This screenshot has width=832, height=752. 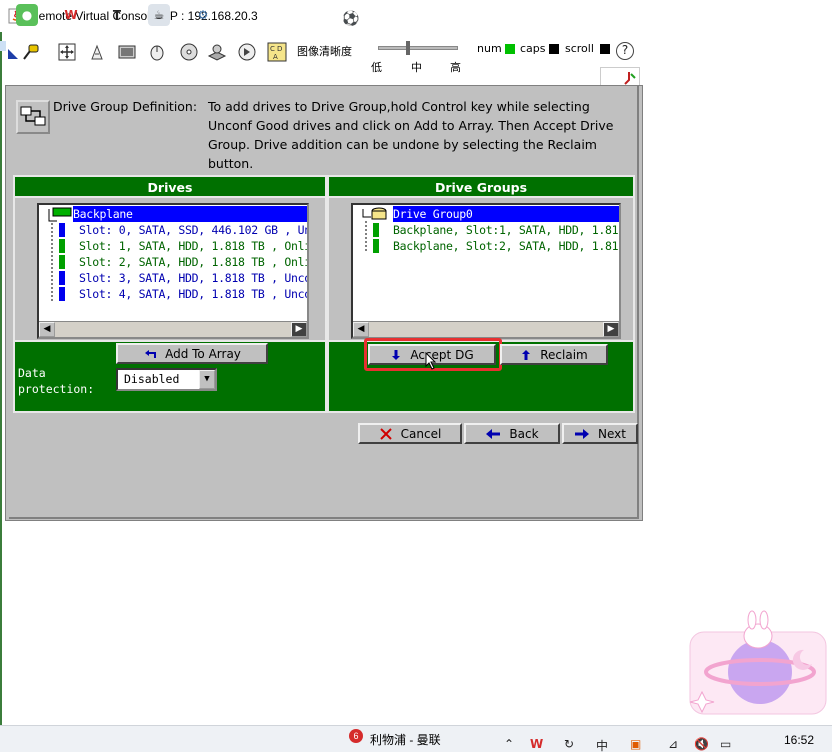 What do you see at coordinates (554, 49) in the screenshot?
I see `caps-lock-indicator` at bounding box center [554, 49].